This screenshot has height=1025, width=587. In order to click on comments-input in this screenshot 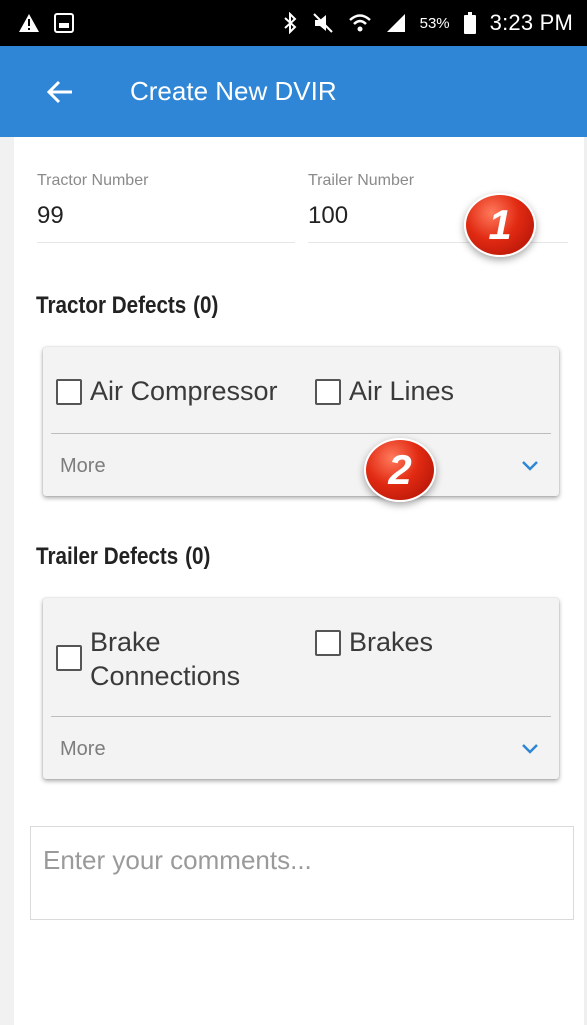, I will do `click(302, 873)`.